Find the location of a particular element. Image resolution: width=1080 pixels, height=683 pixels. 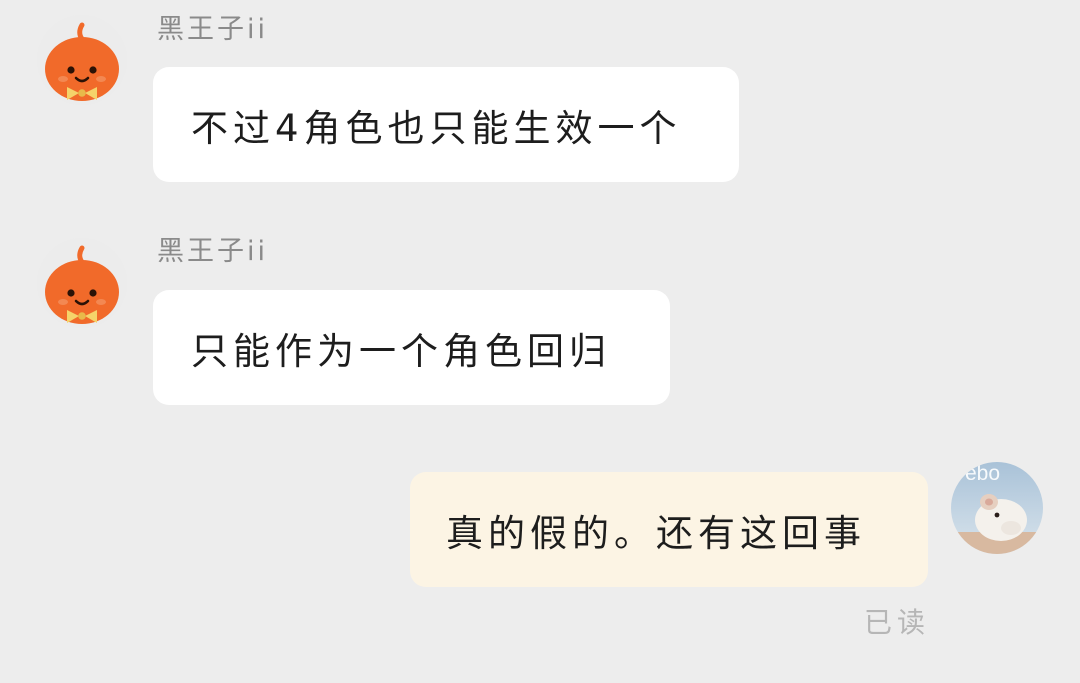

message-text: 只能作为一个角色回归 is located at coordinates (401, 351).